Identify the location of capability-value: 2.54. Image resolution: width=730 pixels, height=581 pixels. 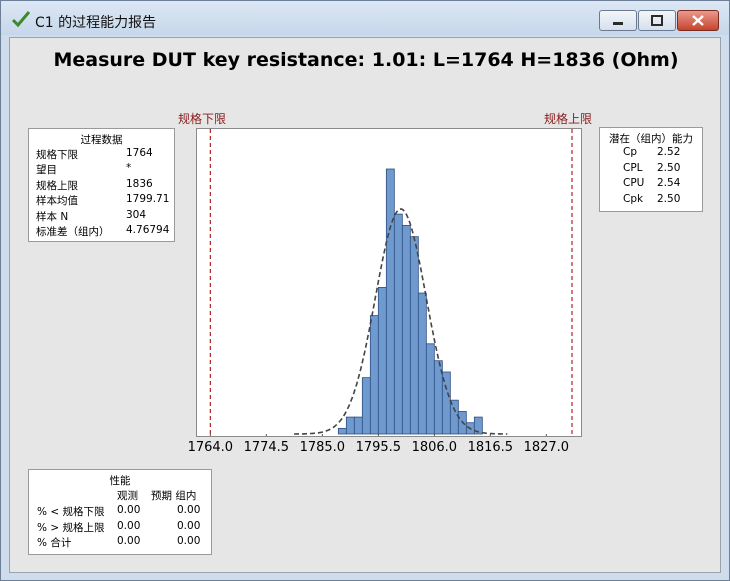
(669, 183).